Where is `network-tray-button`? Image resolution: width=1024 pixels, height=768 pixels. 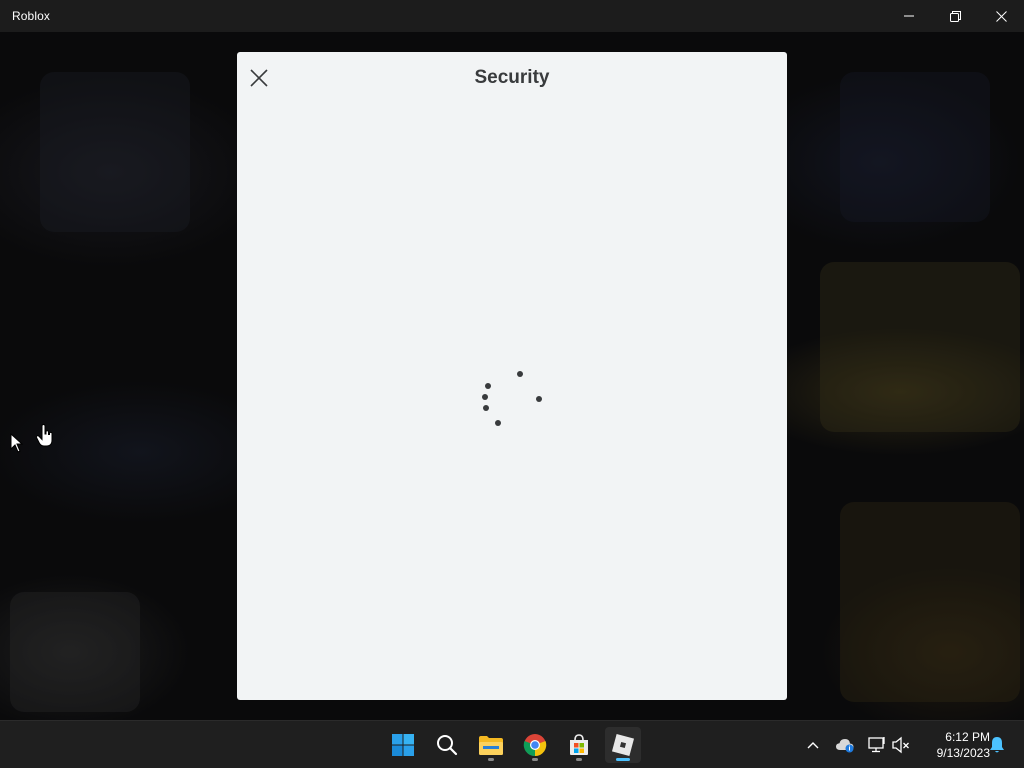 network-tray-button is located at coordinates (877, 745).